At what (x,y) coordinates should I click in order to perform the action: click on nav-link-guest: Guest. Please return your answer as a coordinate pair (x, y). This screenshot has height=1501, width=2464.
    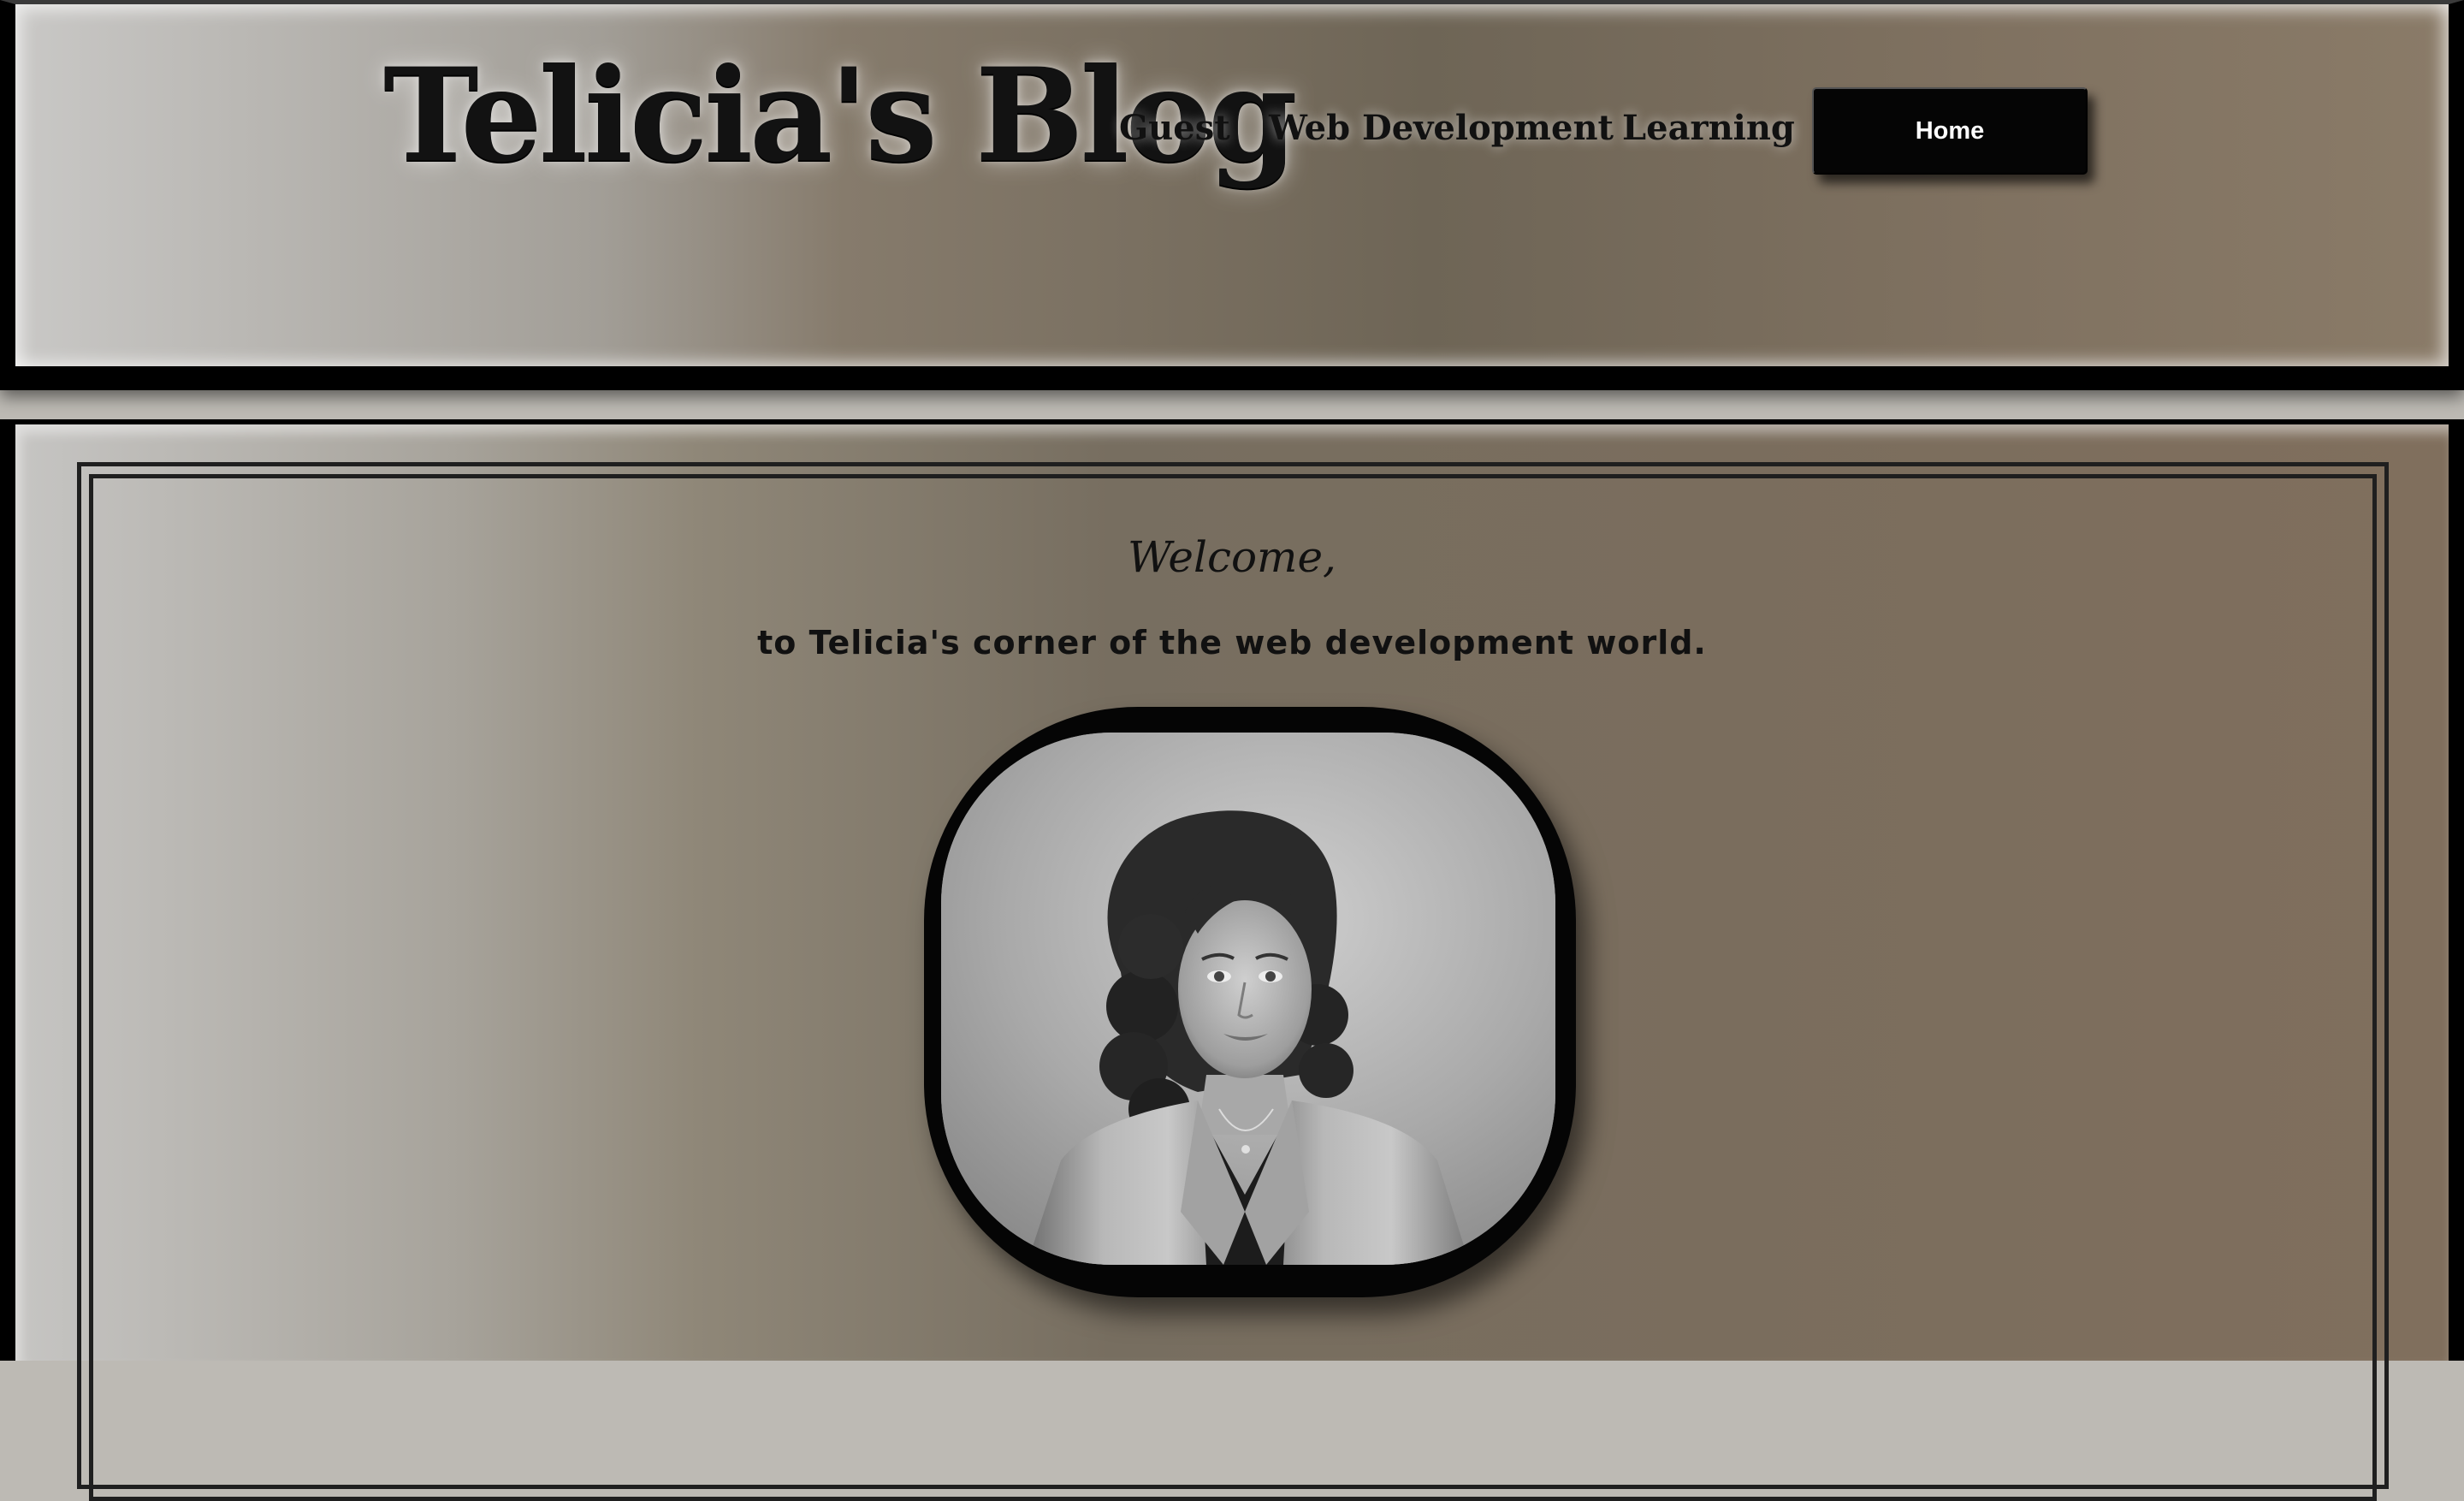
    Looking at the image, I should click on (1174, 128).